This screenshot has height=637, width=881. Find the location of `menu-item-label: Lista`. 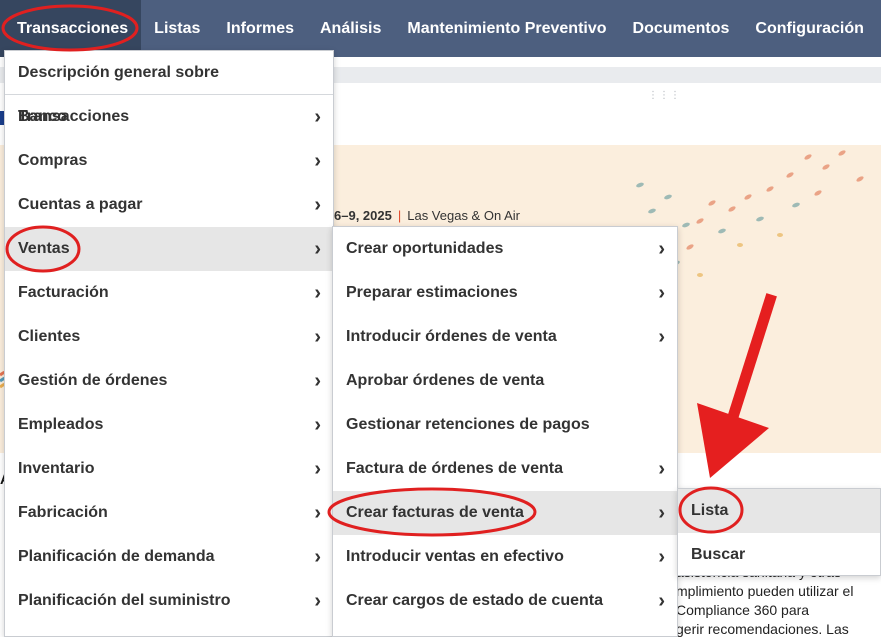

menu-item-label: Lista is located at coordinates (710, 510).